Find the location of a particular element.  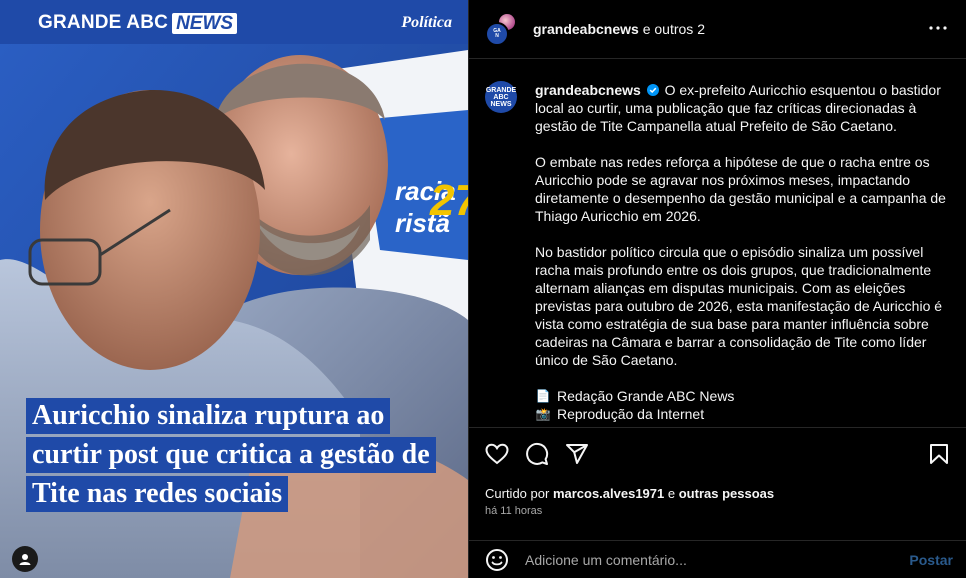

likes-joiner: e is located at coordinates (671, 493).